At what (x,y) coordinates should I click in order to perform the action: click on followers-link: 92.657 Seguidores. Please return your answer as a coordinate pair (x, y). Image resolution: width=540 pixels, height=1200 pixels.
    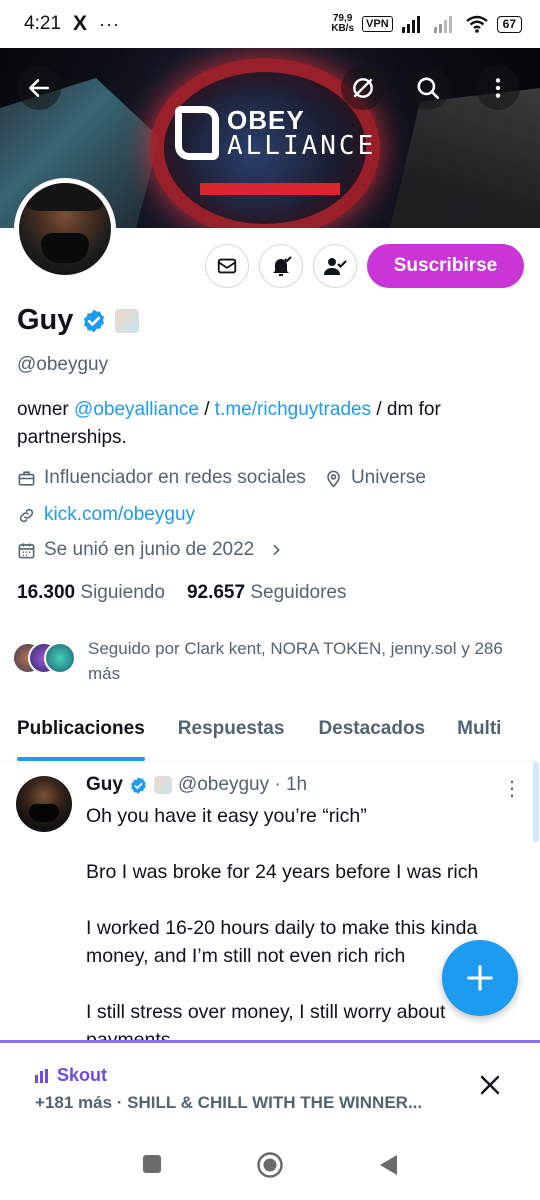
    Looking at the image, I should click on (267, 593).